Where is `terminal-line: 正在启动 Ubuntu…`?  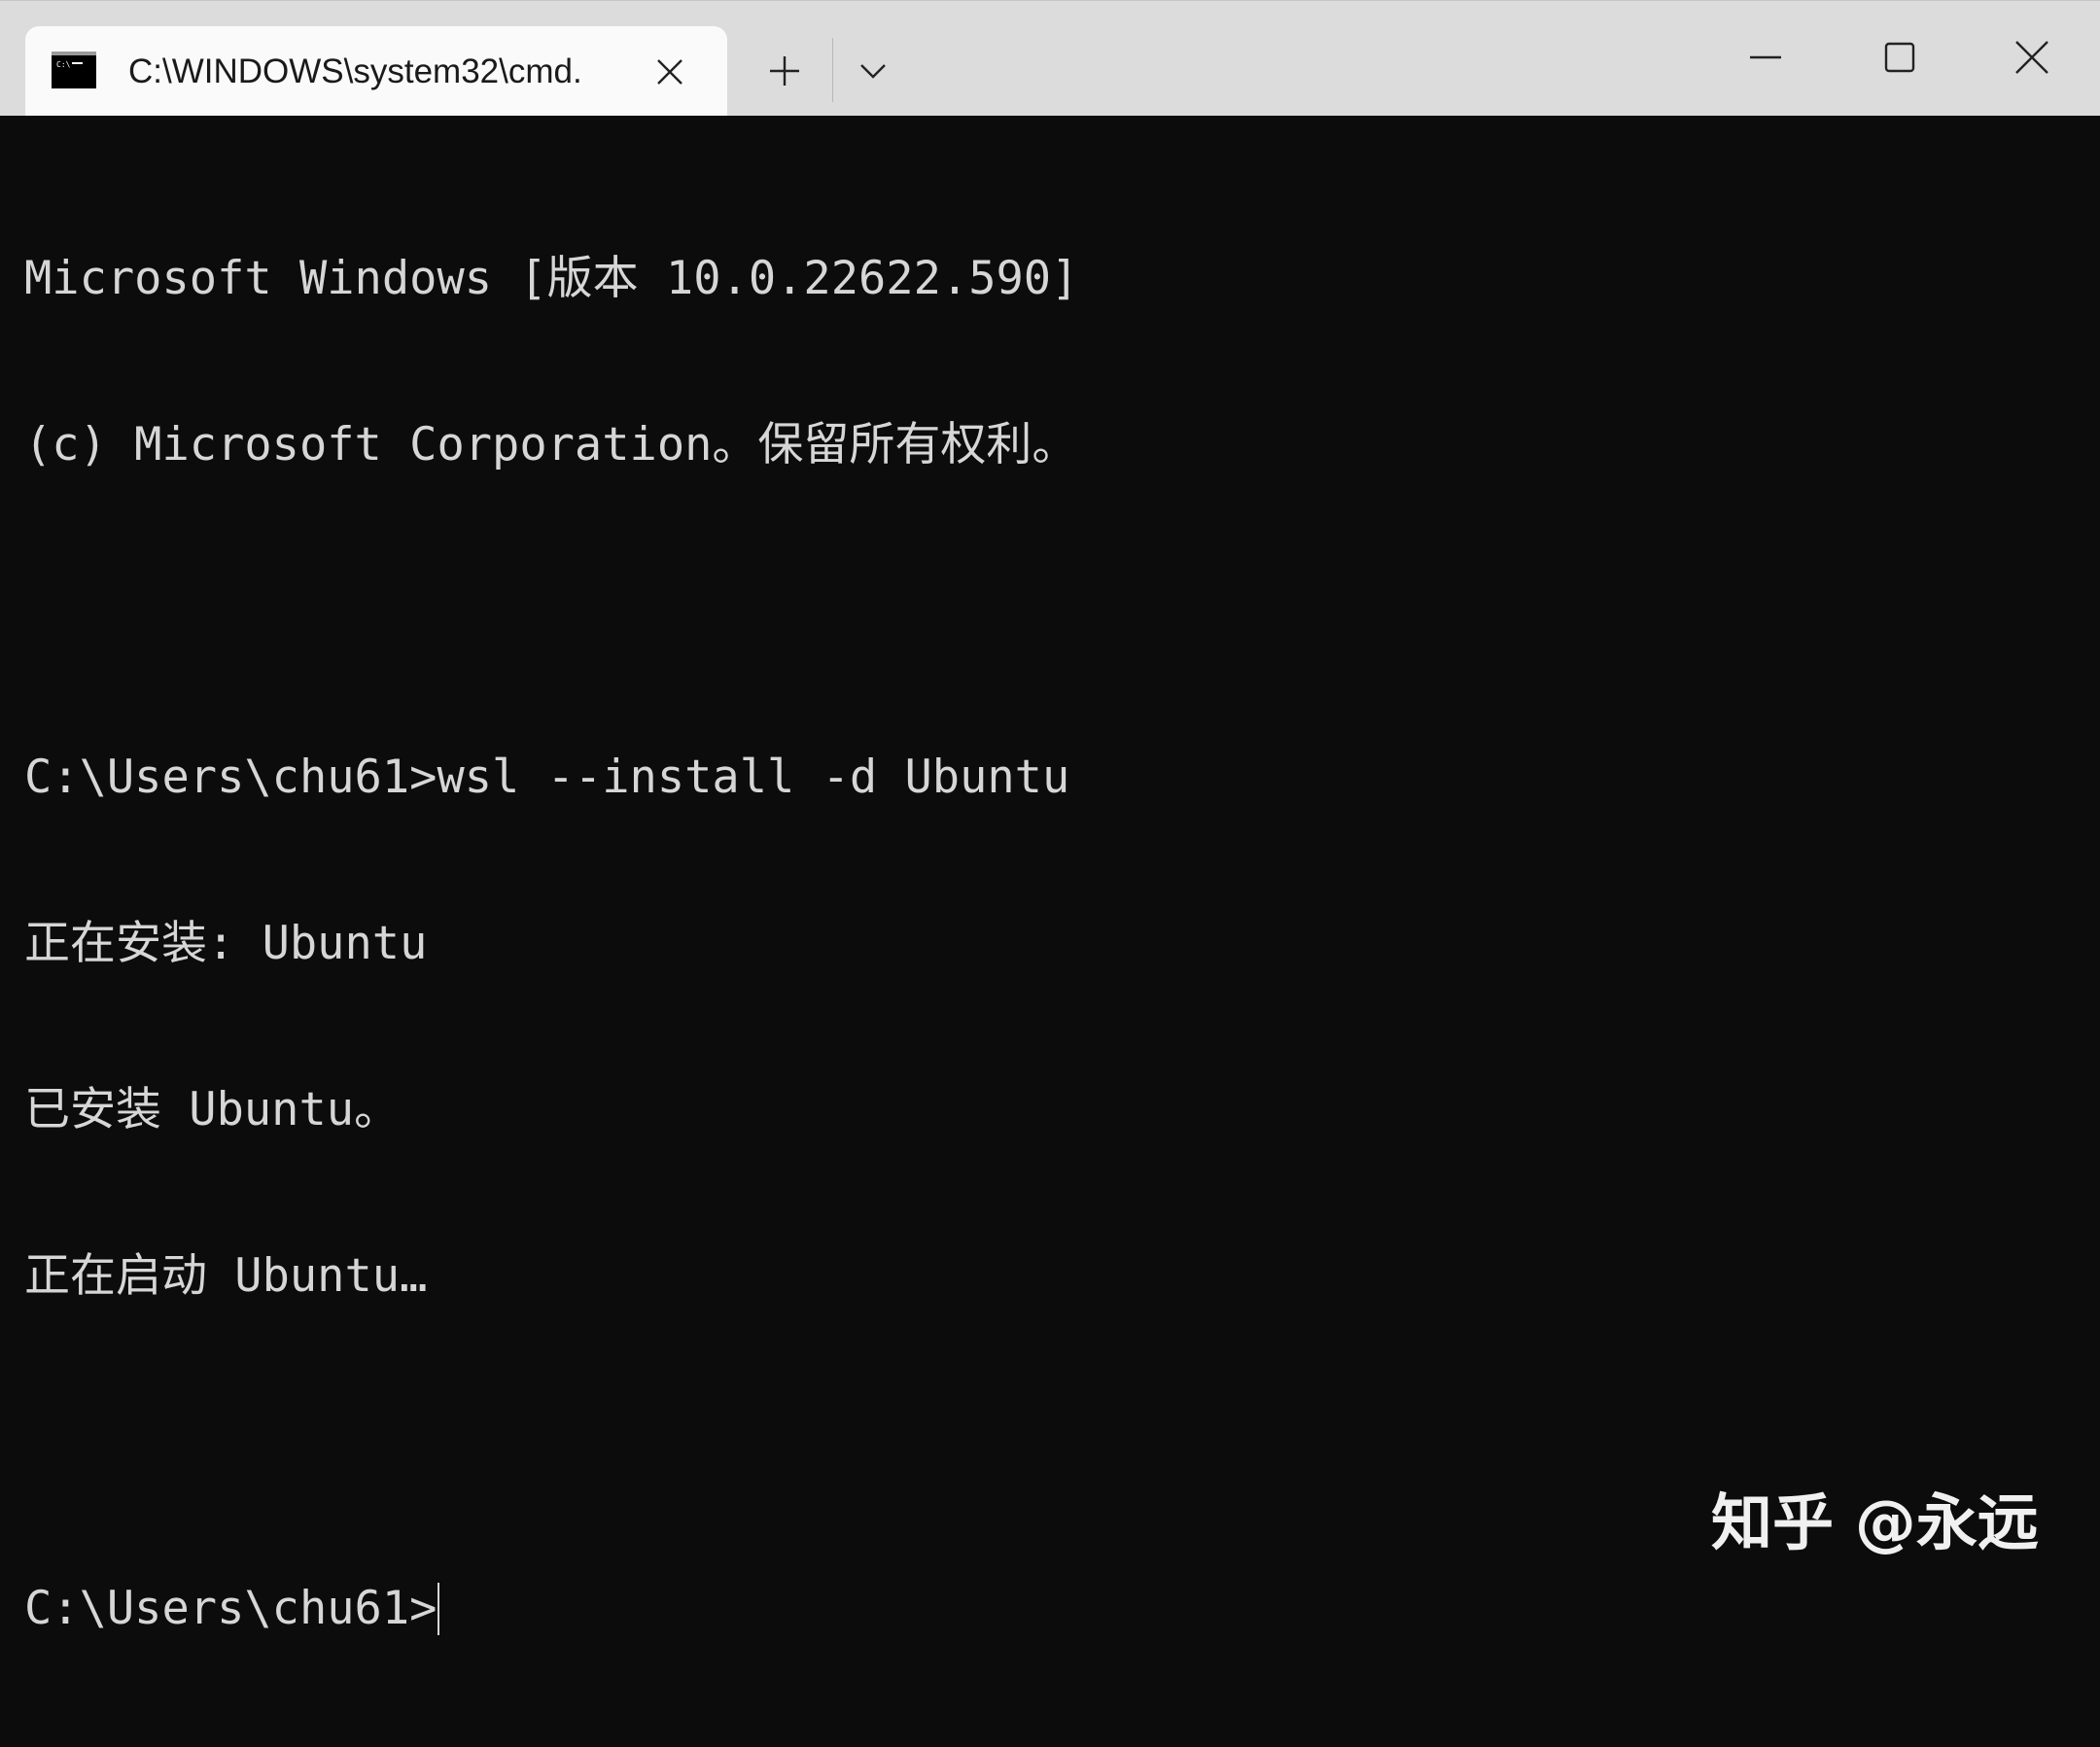
terminal-line: 正在启动 Ubuntu… is located at coordinates (226, 1276).